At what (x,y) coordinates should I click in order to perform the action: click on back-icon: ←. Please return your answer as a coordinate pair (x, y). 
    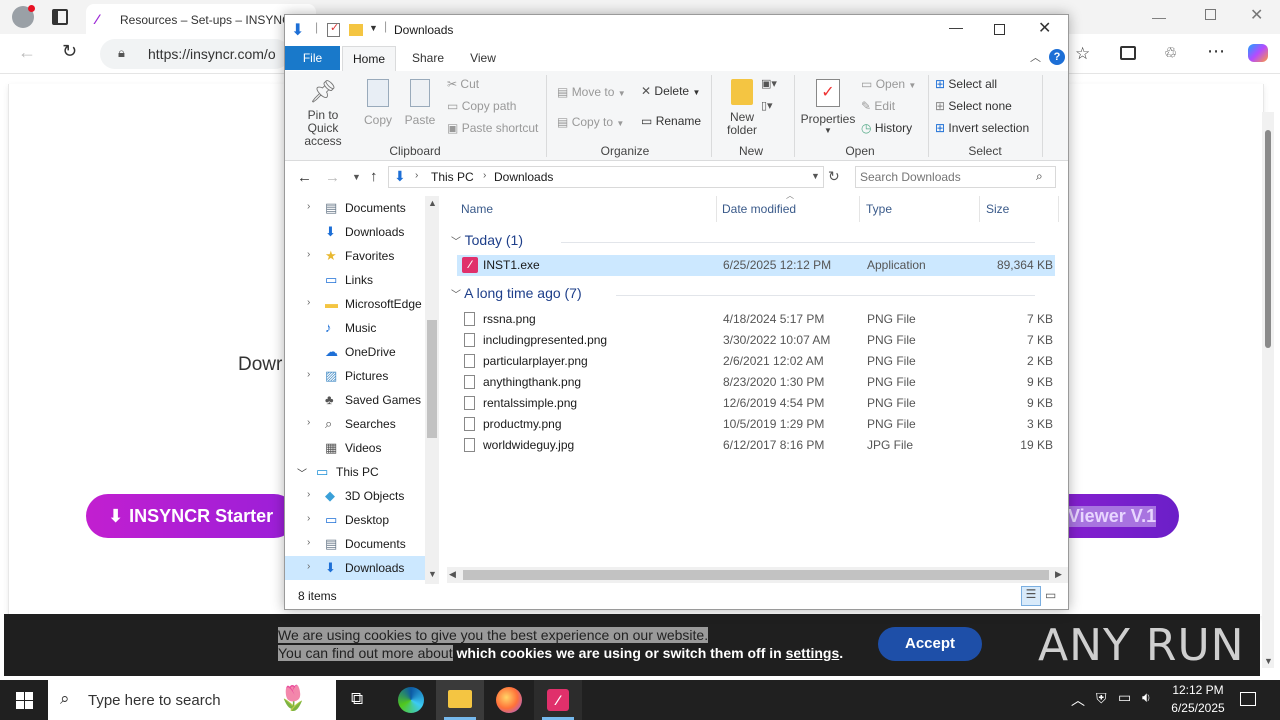
    Looking at the image, I should click on (27, 52).